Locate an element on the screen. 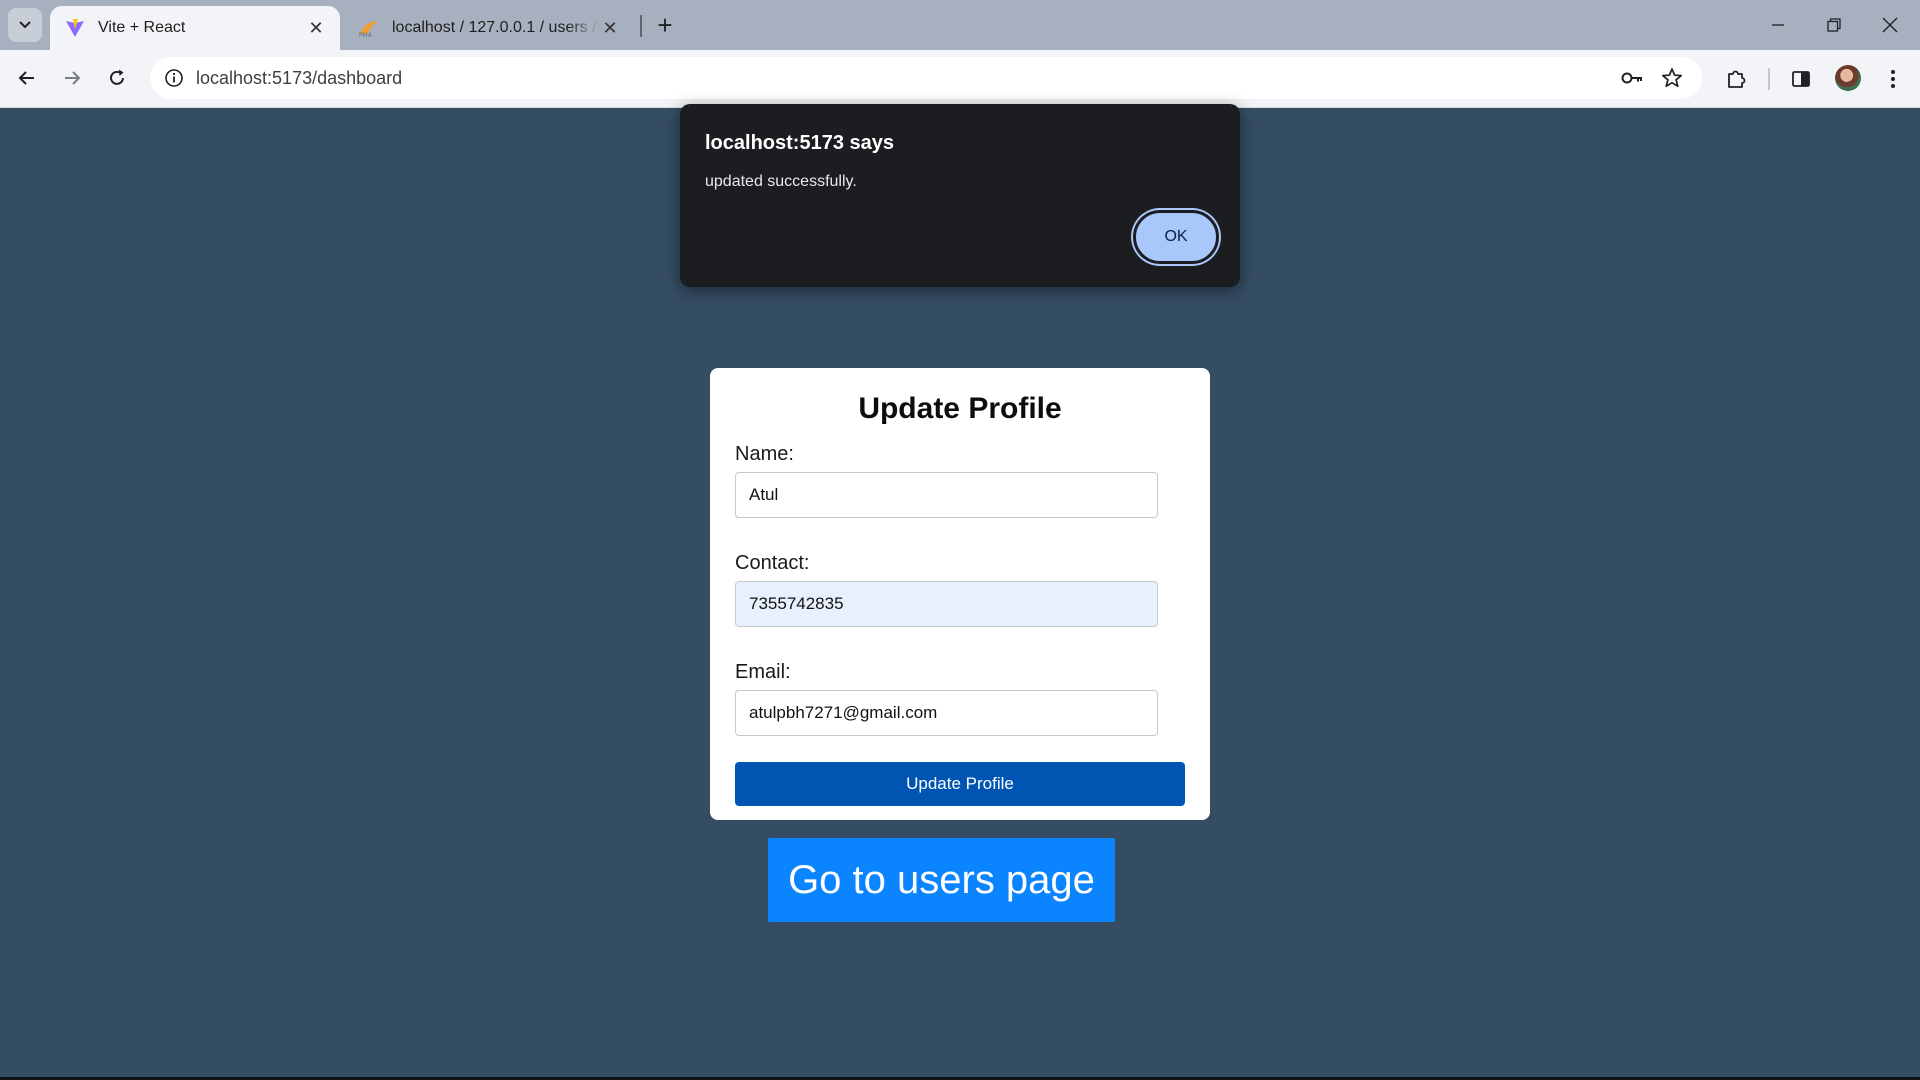  email-label: Email: is located at coordinates (763, 672).